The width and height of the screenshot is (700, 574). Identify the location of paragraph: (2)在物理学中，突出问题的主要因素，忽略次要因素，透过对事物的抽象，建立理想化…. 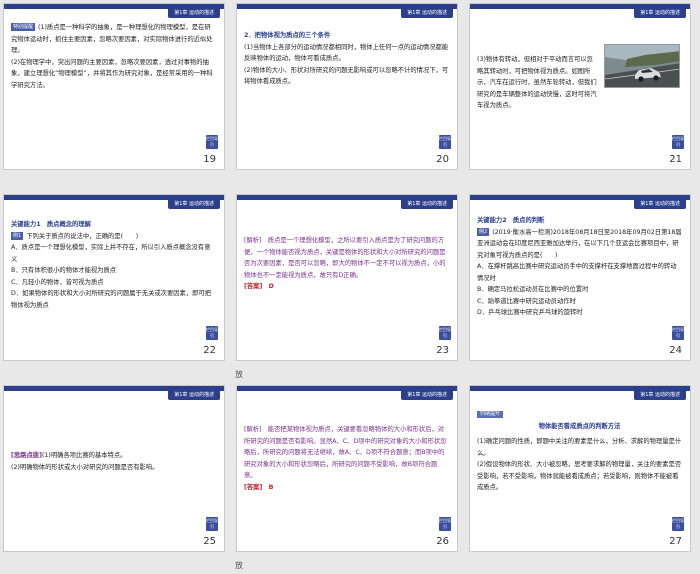
(112, 73).